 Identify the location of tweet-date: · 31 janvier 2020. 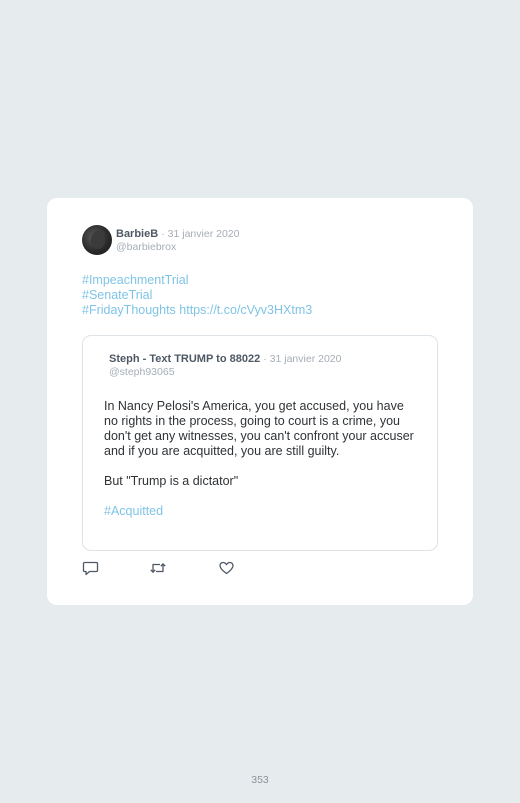
(200, 234).